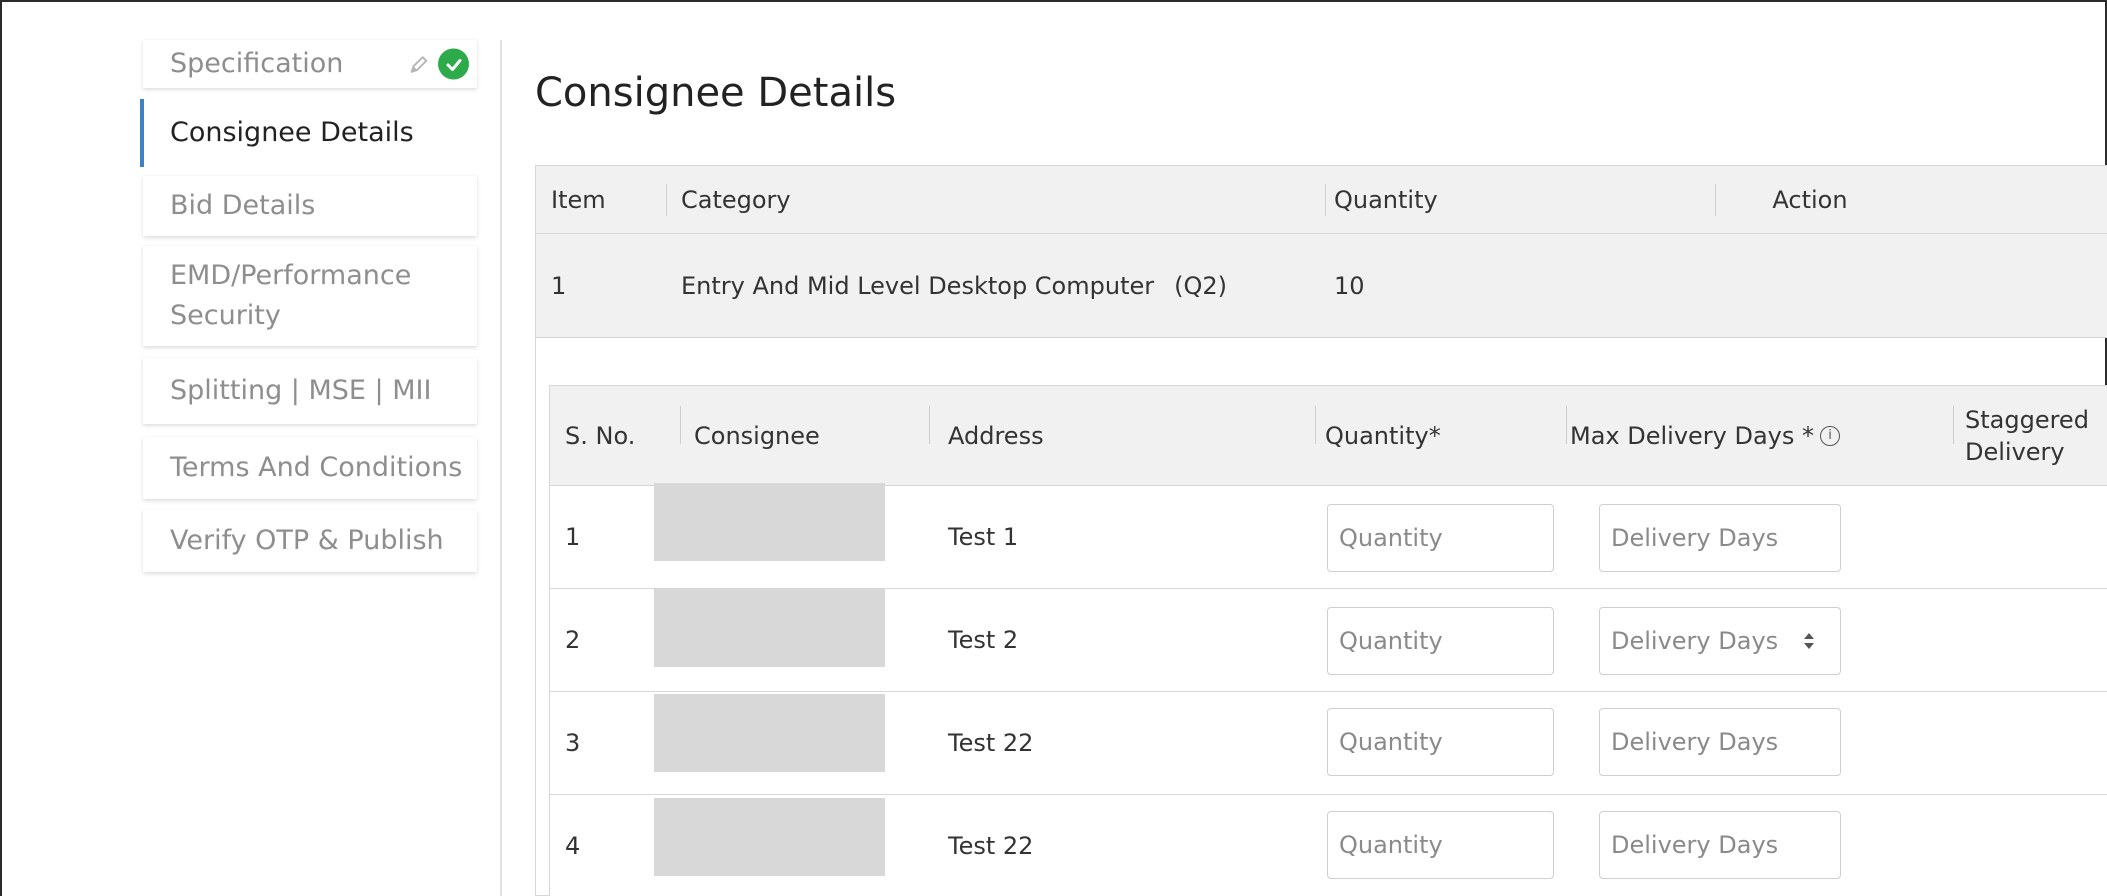 Image resolution: width=2107 pixels, height=896 pixels. Describe the element at coordinates (1349, 285) in the screenshot. I see `item-quantity: 10` at that location.